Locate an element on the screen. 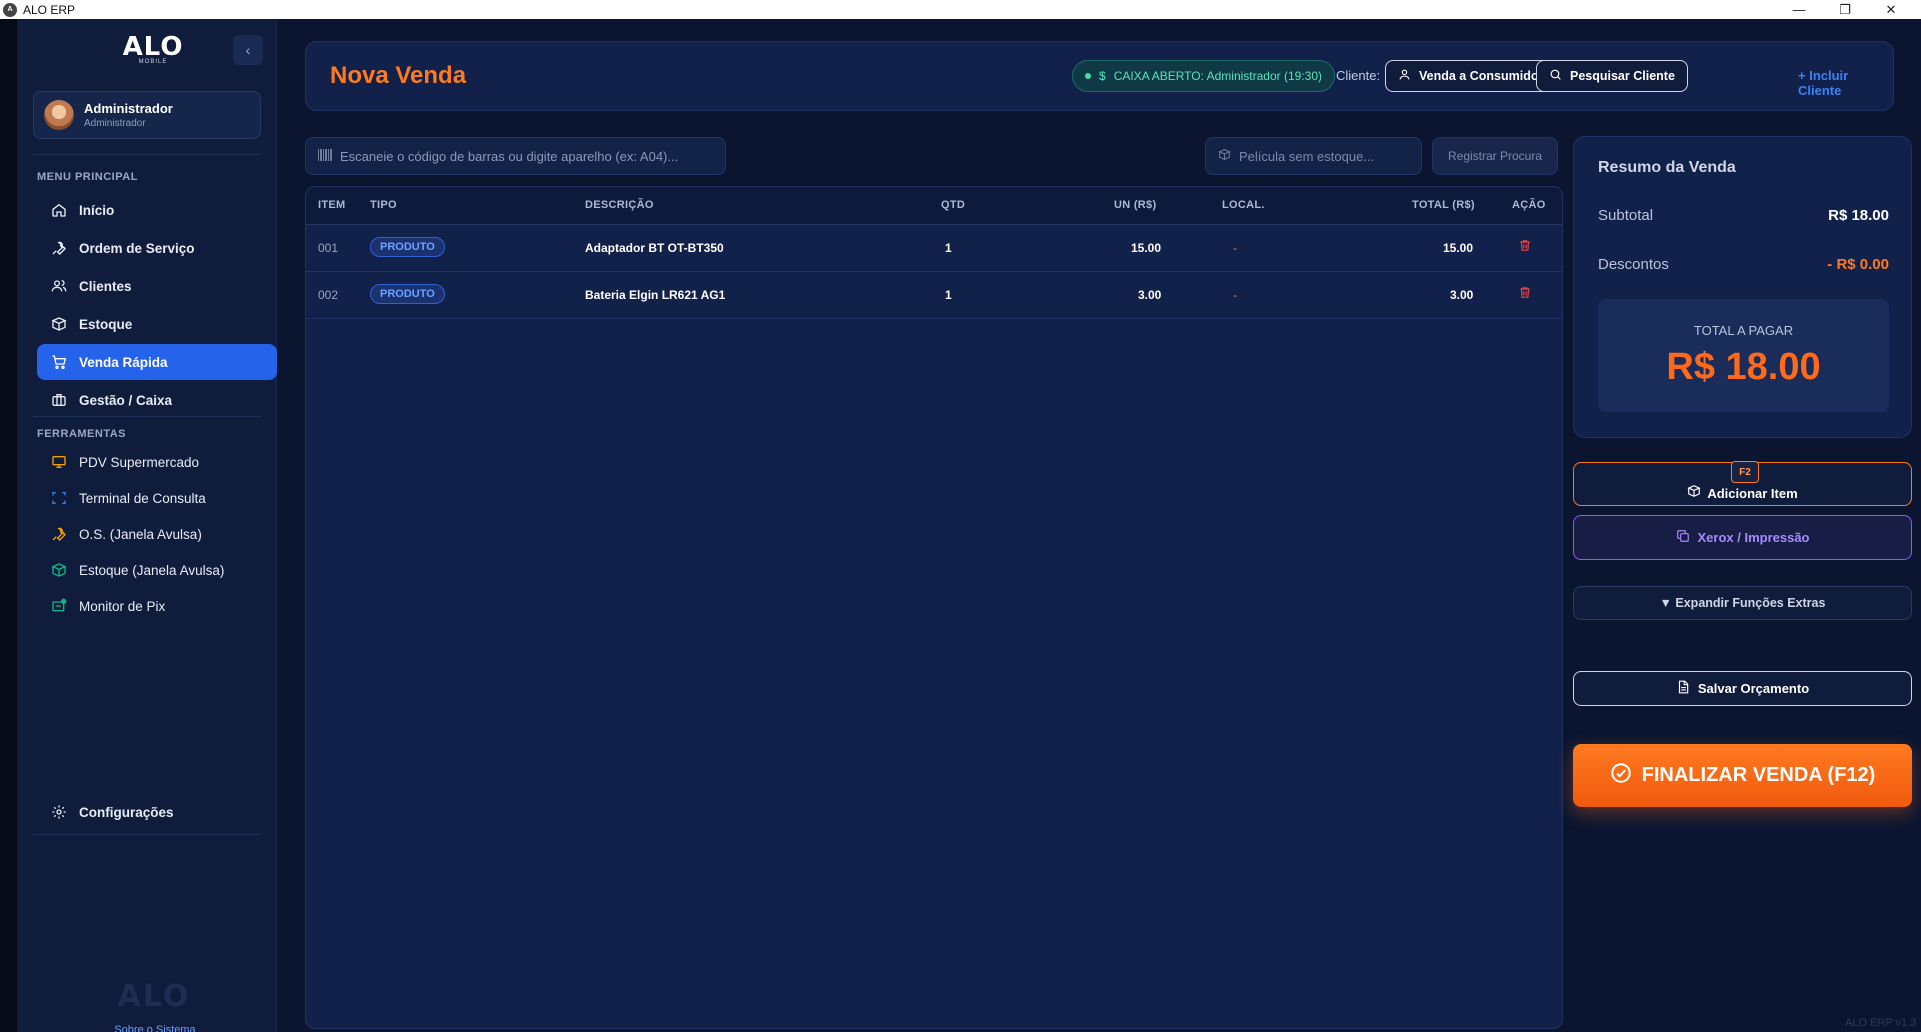  window-title: ALO ERP is located at coordinates (49, 9).